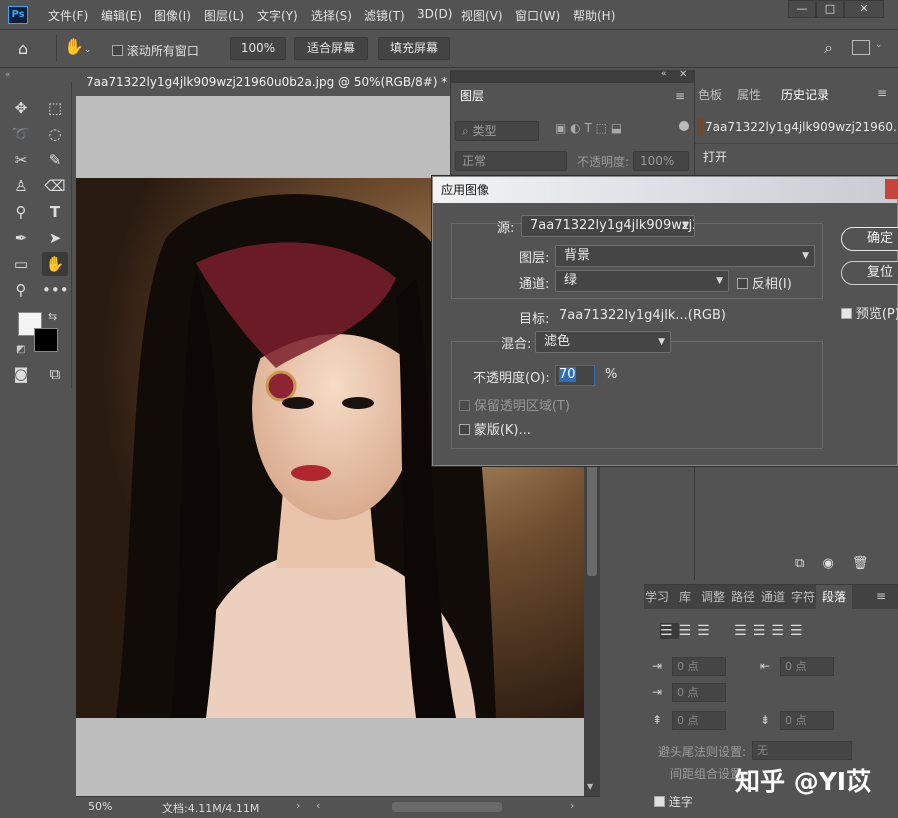 This screenshot has width=898, height=818. I want to click on search-icon: ⌕, so click(828, 48).